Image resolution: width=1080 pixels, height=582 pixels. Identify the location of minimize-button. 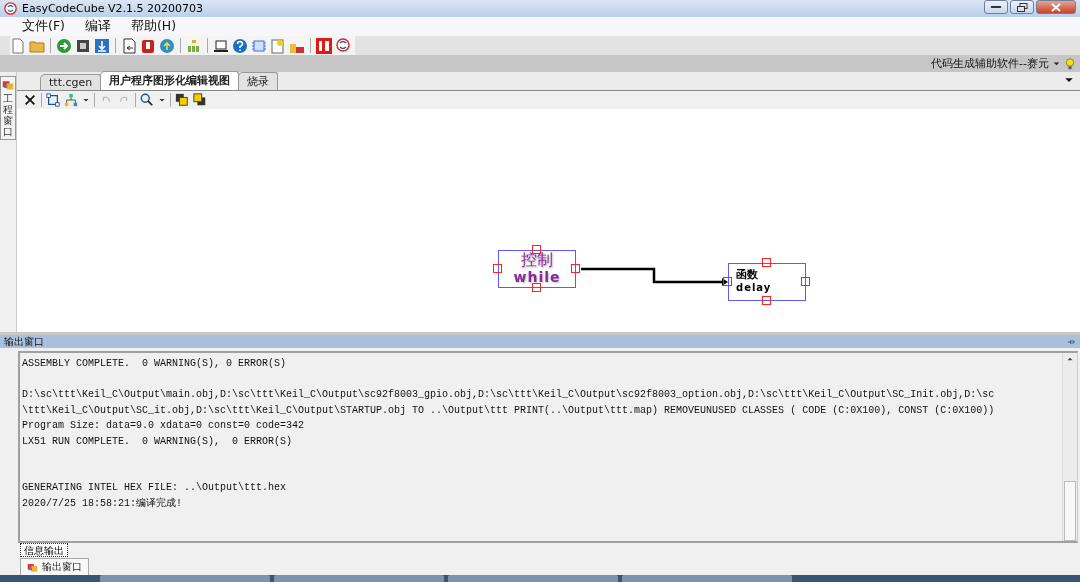
(996, 7).